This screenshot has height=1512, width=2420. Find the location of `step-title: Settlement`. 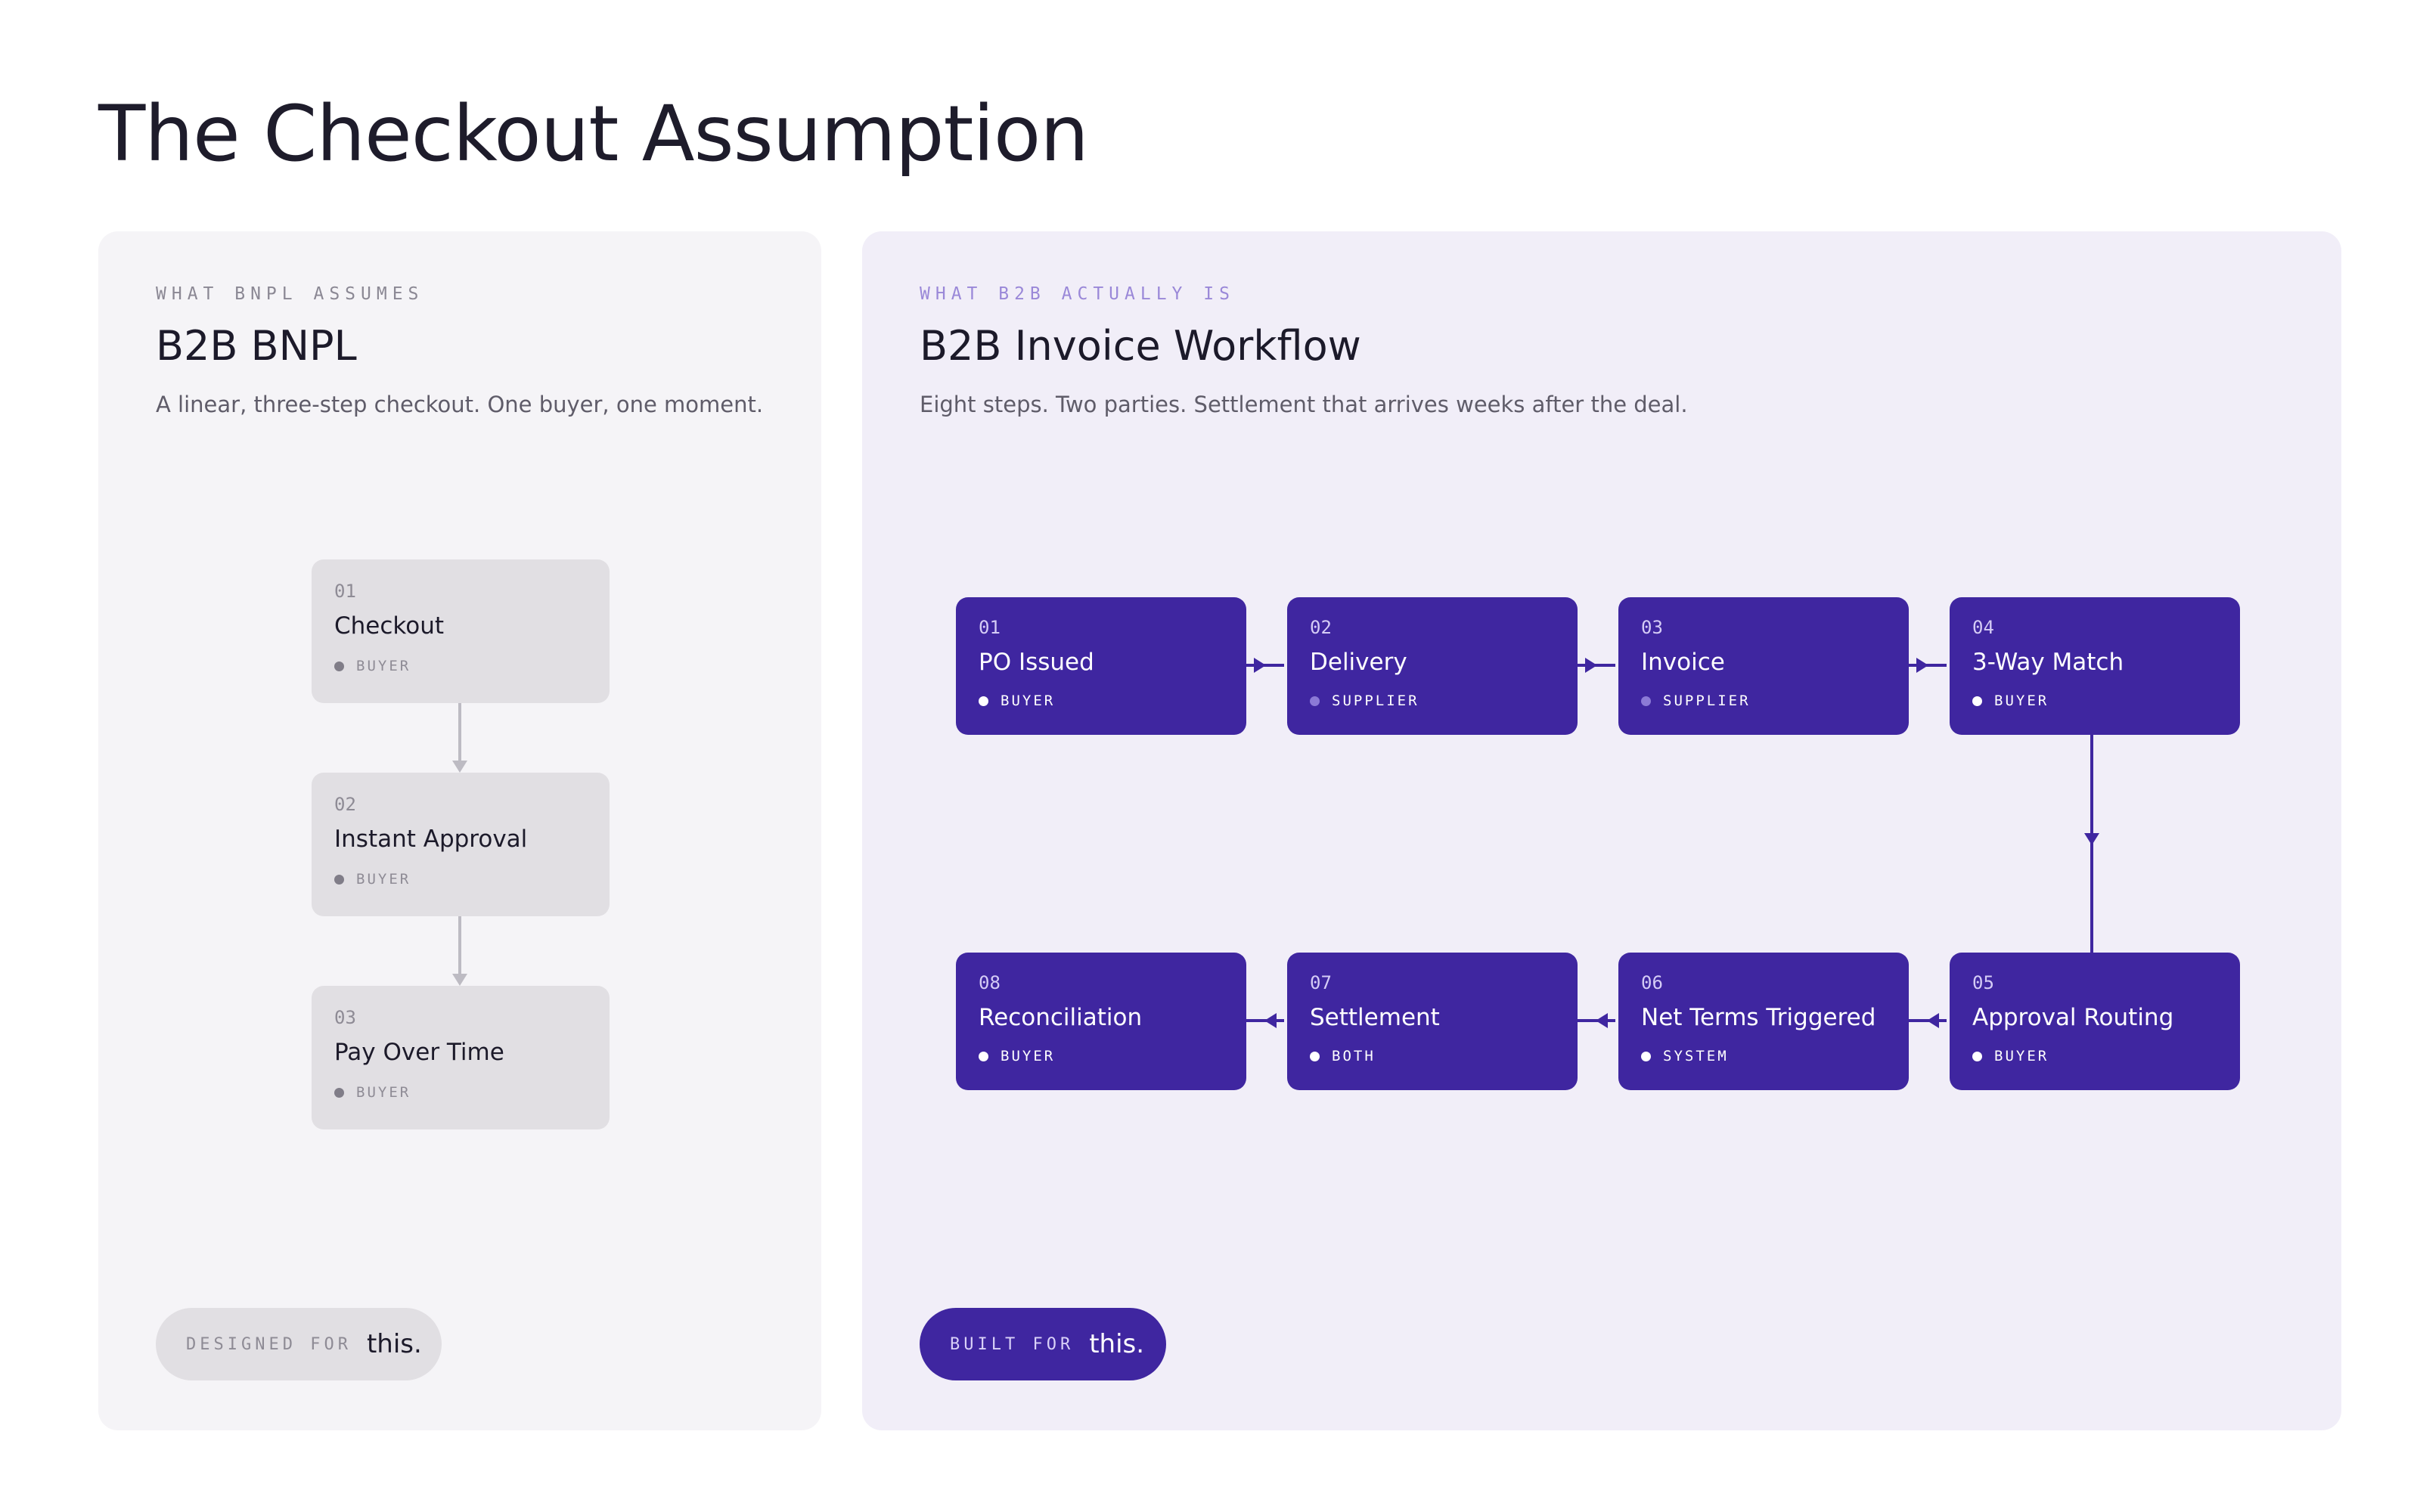

step-title: Settlement is located at coordinates (1375, 1018).